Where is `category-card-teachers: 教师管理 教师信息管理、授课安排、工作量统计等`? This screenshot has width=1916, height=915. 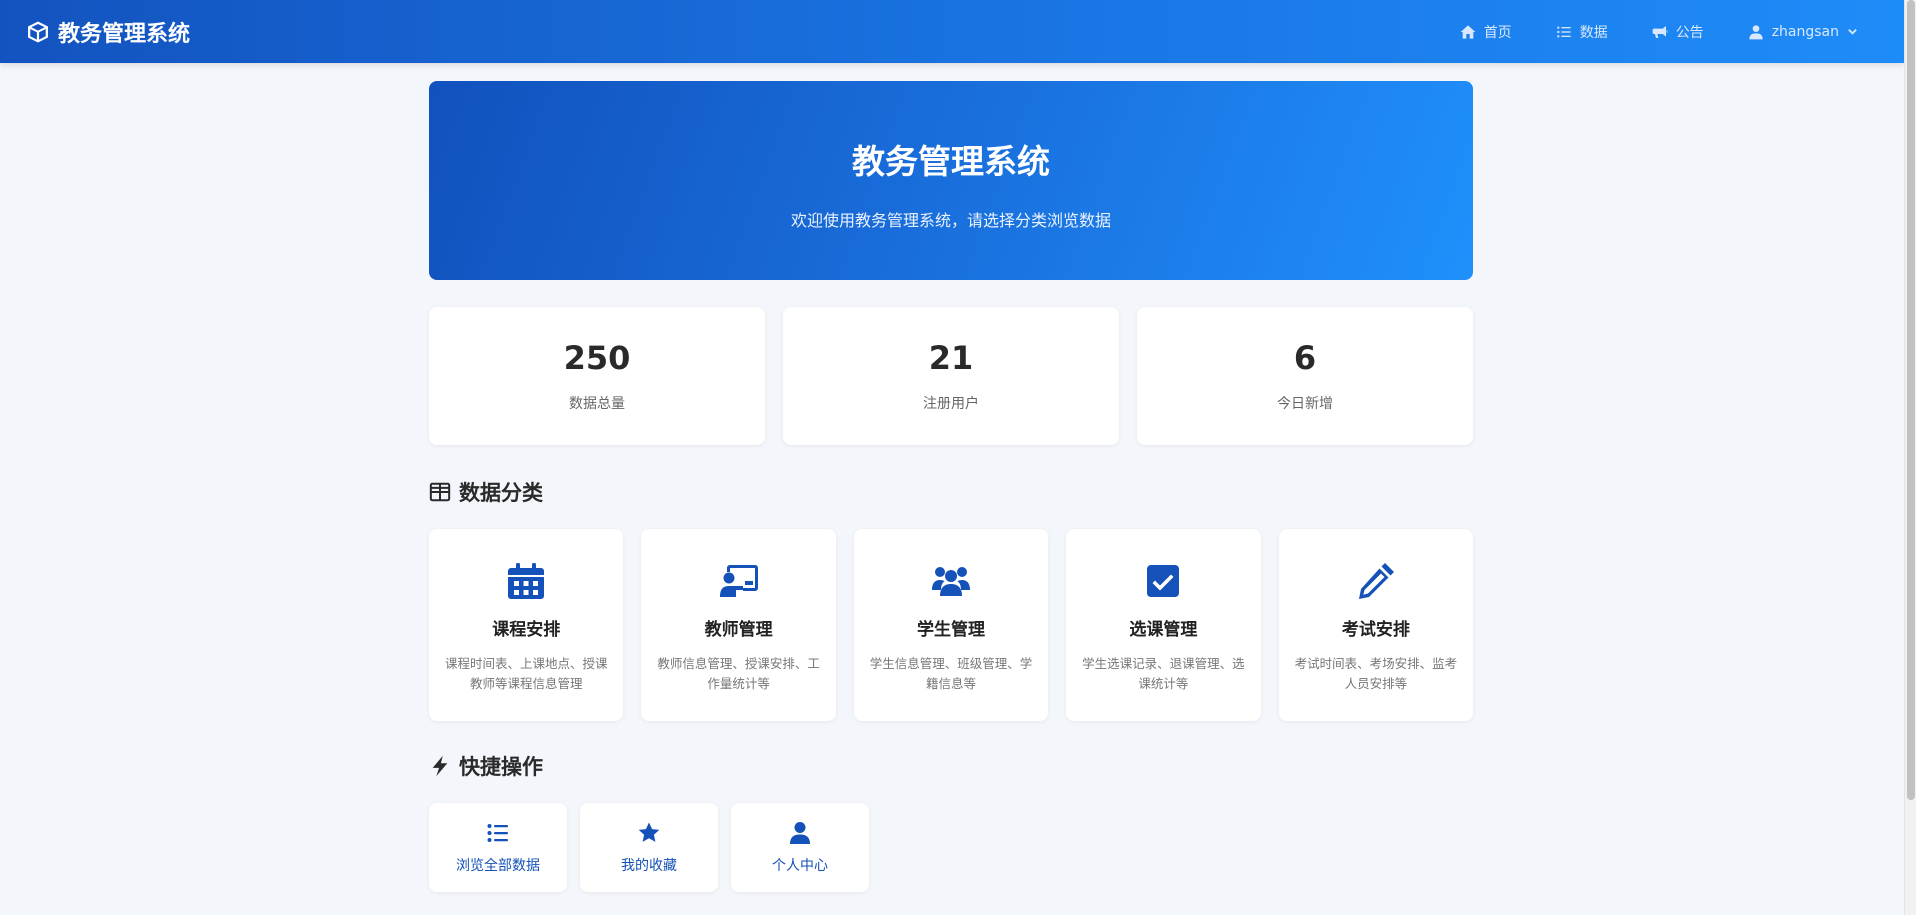
category-card-teachers: 教师管理 教师信息管理、授课安排、工作量统计等 is located at coordinates (738, 625).